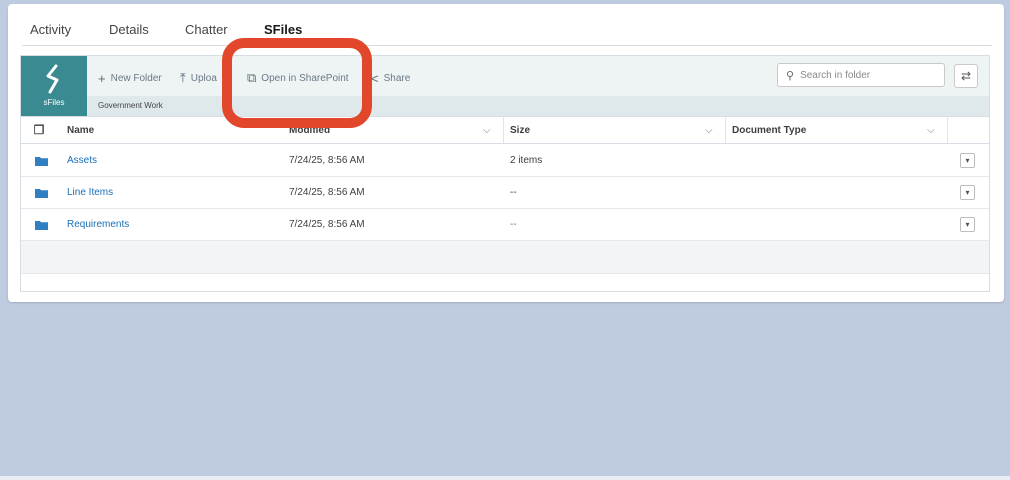 Image resolution: width=1010 pixels, height=480 pixels. I want to click on sfiles-logo-icon, so click(52, 79).